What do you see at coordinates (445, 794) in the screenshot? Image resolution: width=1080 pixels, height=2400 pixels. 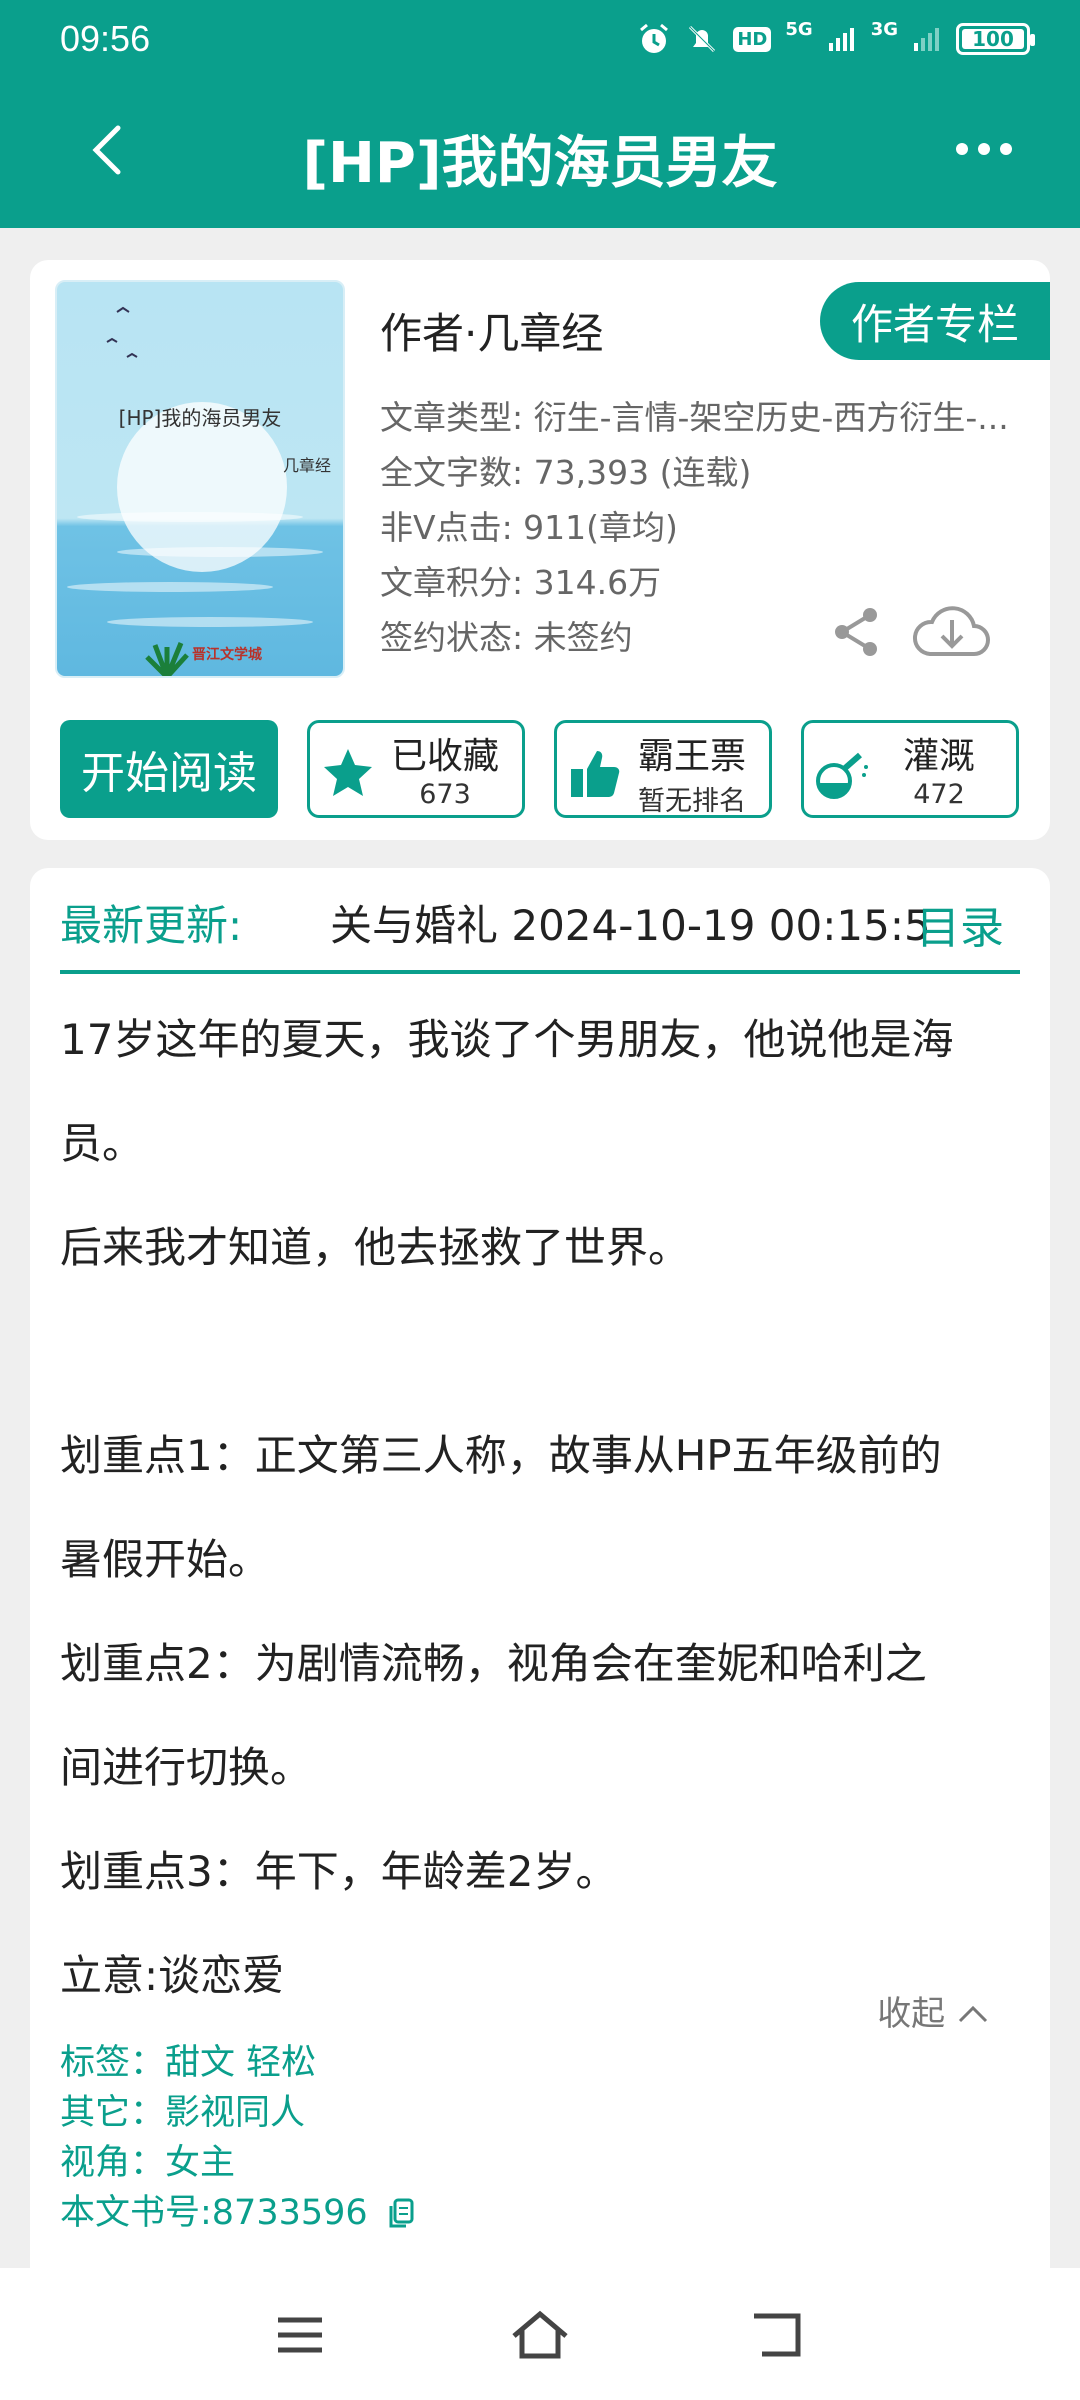 I see `favorite-count: 673` at bounding box center [445, 794].